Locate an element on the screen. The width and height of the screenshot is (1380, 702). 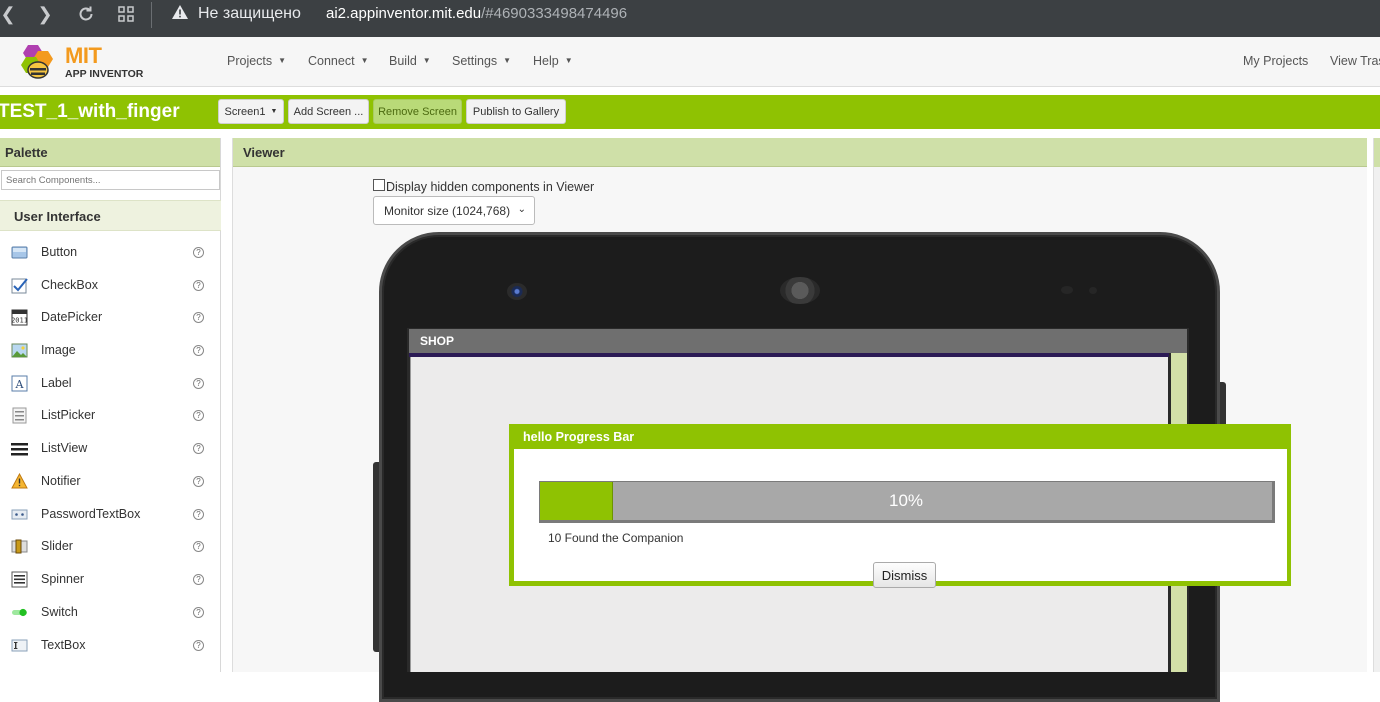
palette-item-label: PasswordTextBox is located at coordinates (91, 514).